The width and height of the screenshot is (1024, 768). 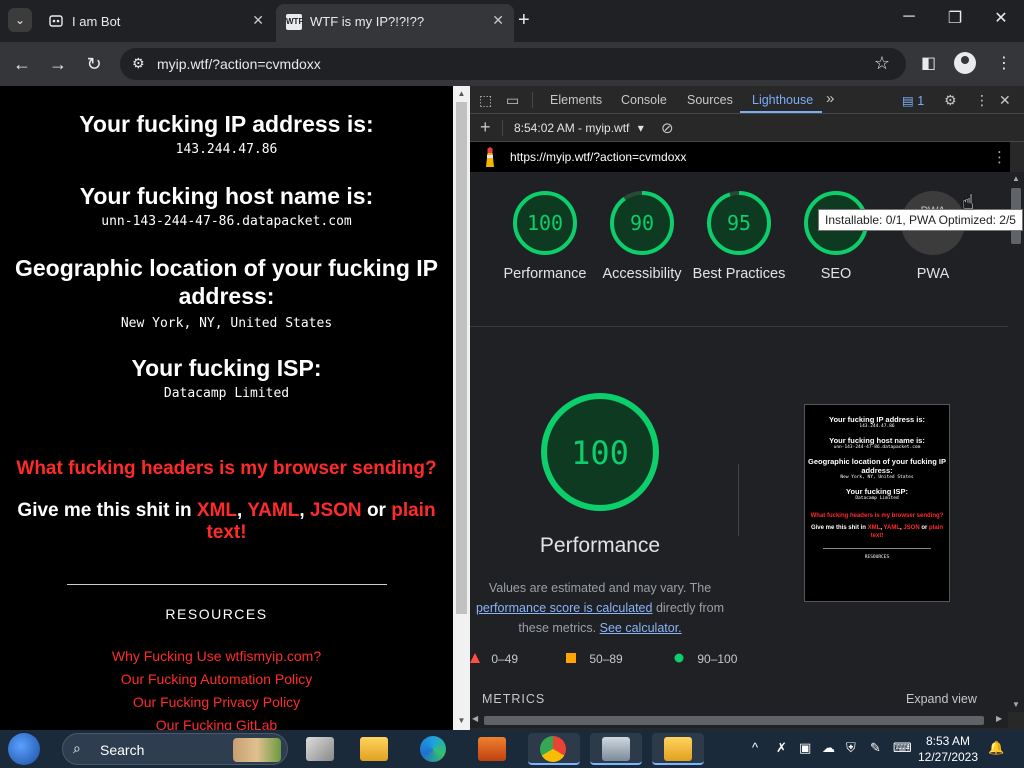 I want to click on json-link: JSON, so click(x=336, y=510).